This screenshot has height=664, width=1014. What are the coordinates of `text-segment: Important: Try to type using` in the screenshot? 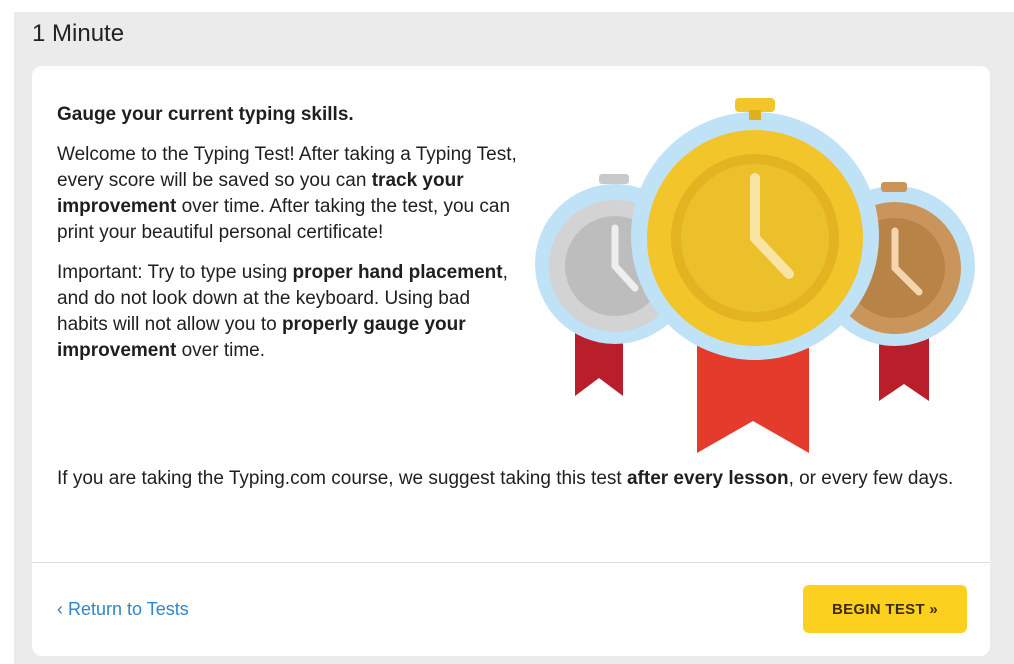 It's located at (175, 272).